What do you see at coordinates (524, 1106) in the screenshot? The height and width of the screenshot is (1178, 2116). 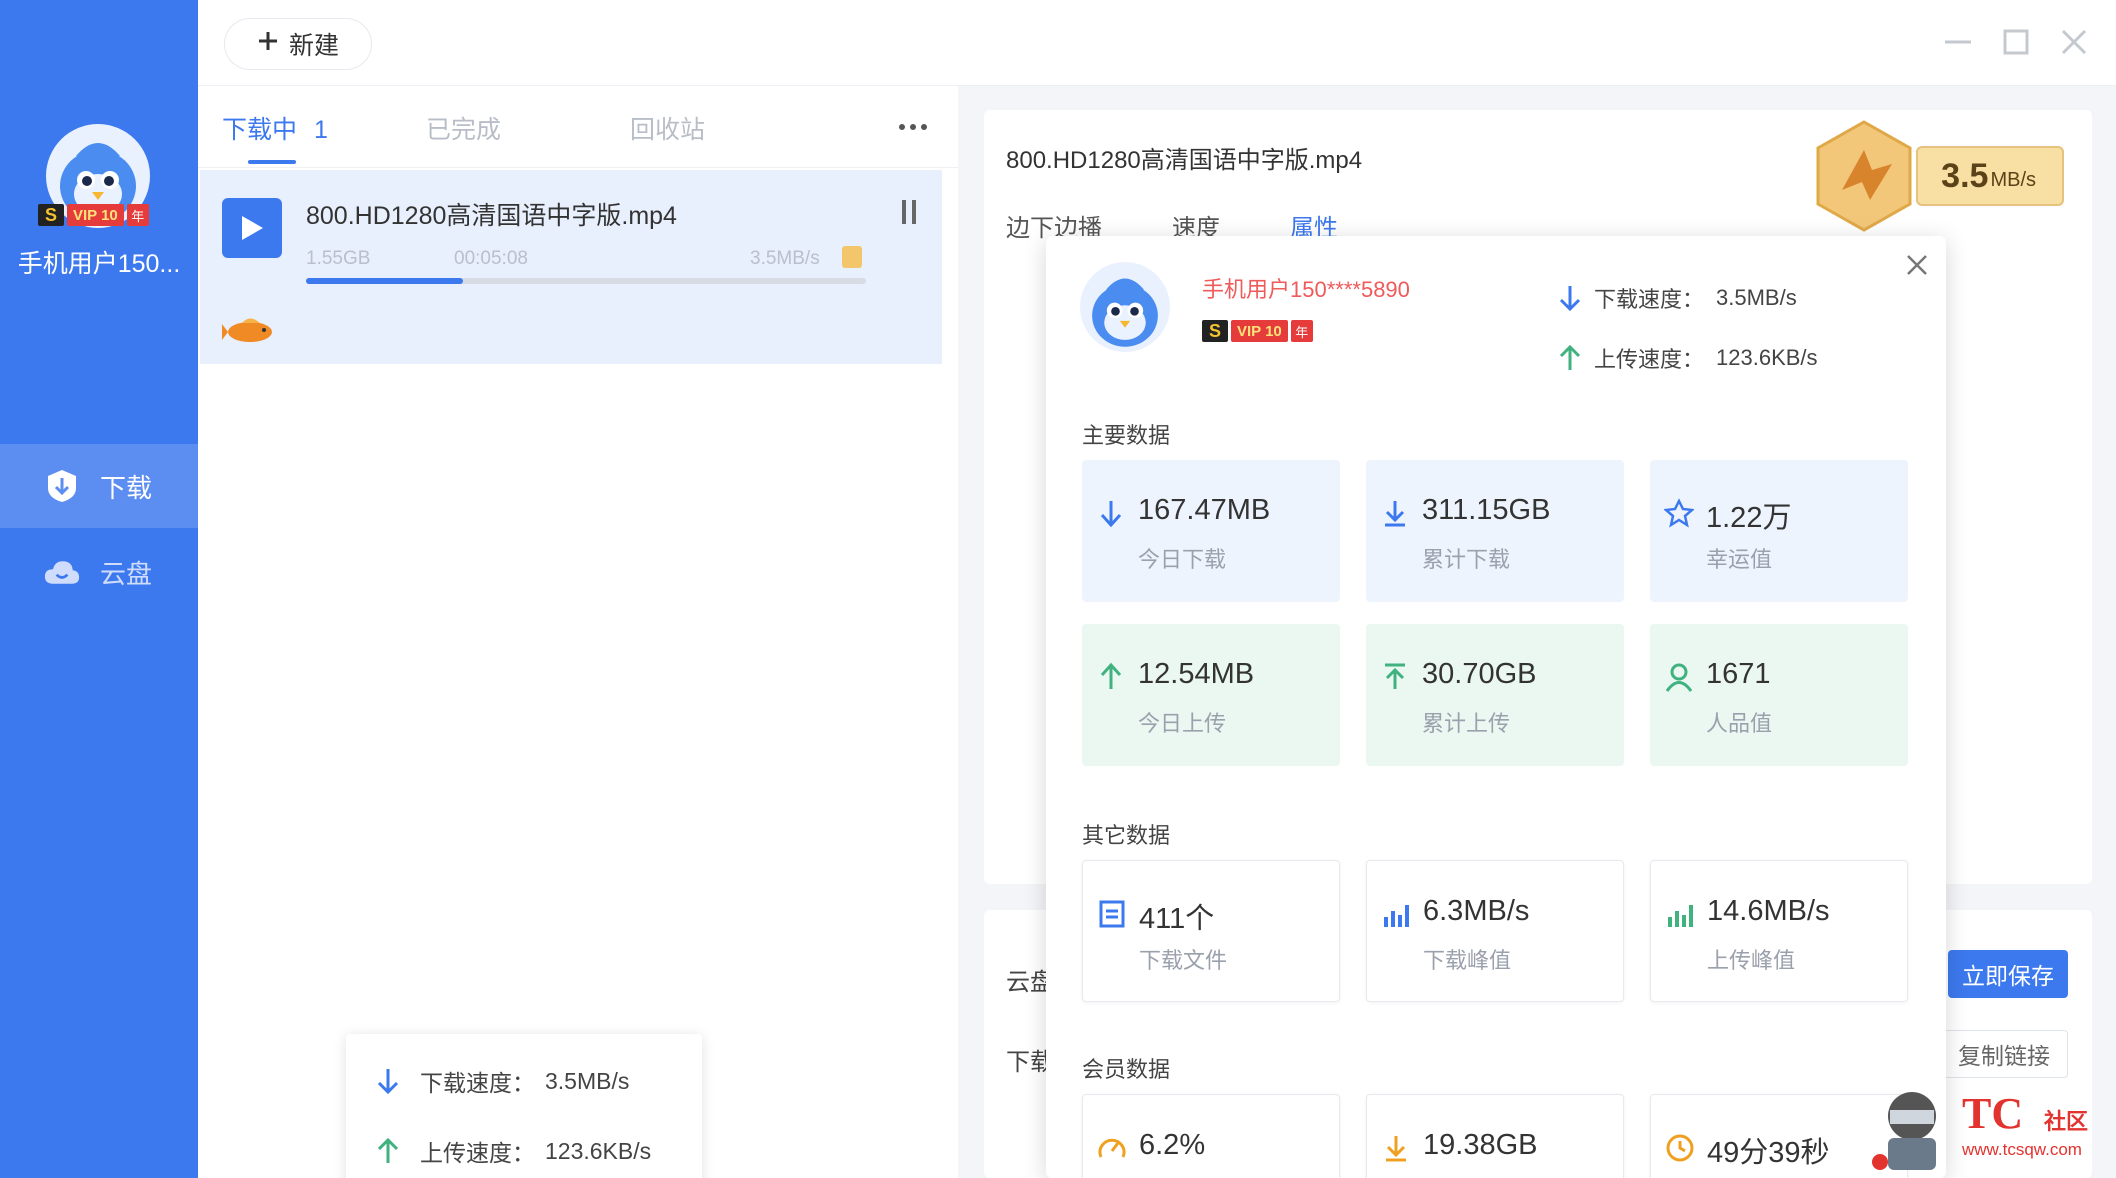 I see `speed-tooltip: 下载速度： 3.5MB/s 上传速度： 123.6KB/s` at bounding box center [524, 1106].